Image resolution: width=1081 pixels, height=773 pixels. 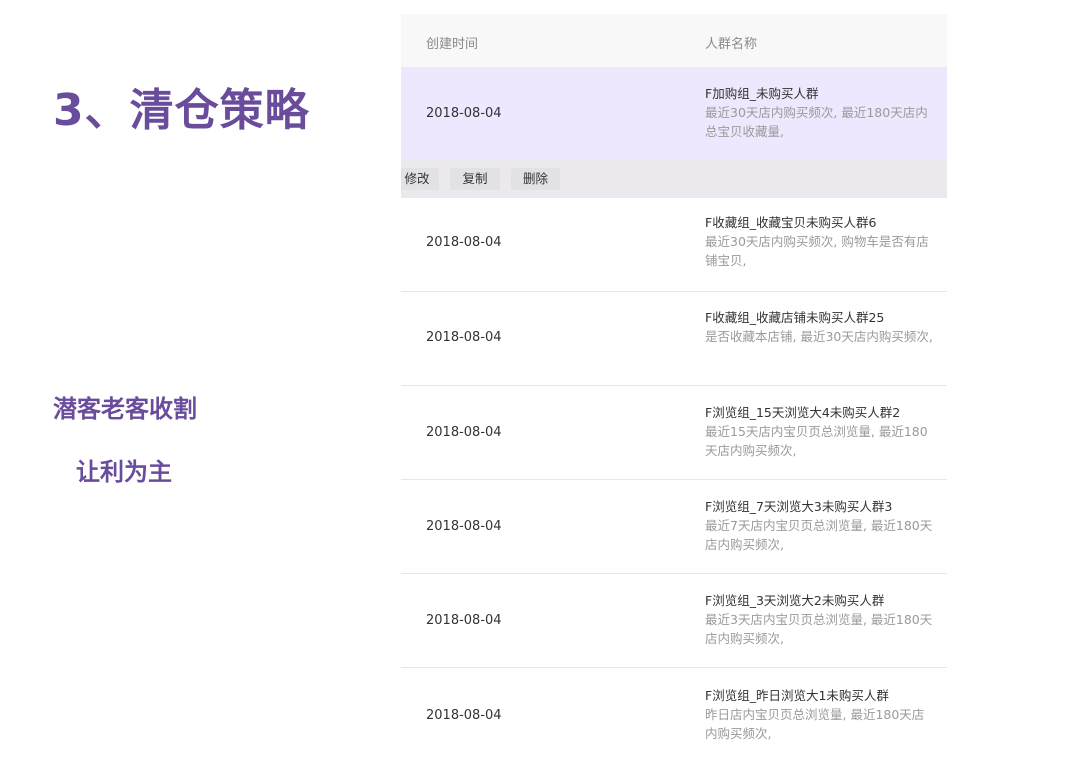 I want to click on slide-title: 3、清仓策略, so click(x=181, y=110).